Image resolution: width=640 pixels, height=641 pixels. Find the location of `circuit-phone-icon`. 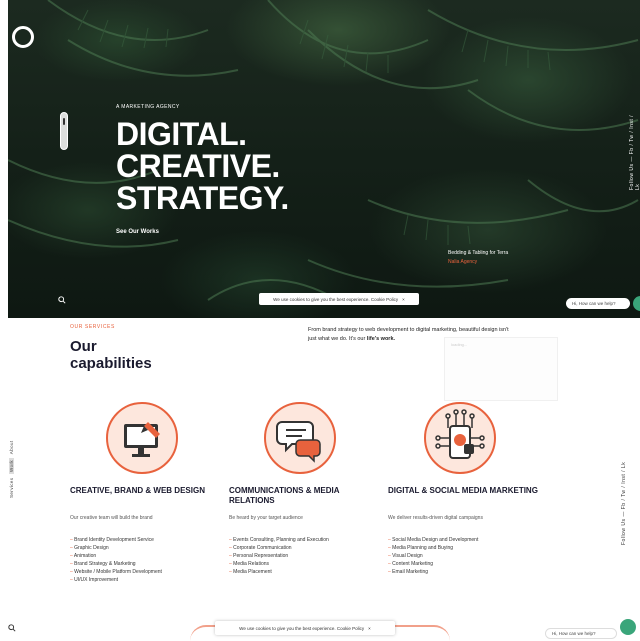

circuit-phone-icon is located at coordinates (460, 438).